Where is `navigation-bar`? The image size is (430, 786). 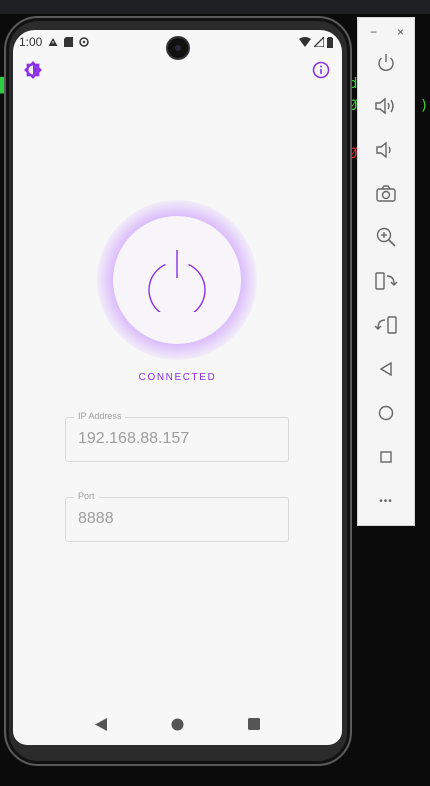 navigation-bar is located at coordinates (177, 724).